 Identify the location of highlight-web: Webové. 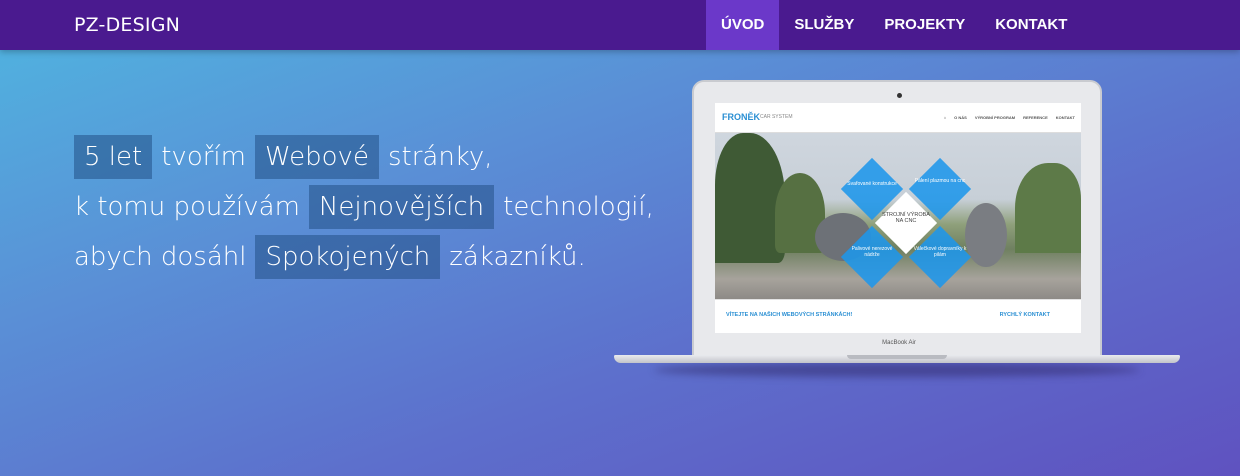
(316, 157).